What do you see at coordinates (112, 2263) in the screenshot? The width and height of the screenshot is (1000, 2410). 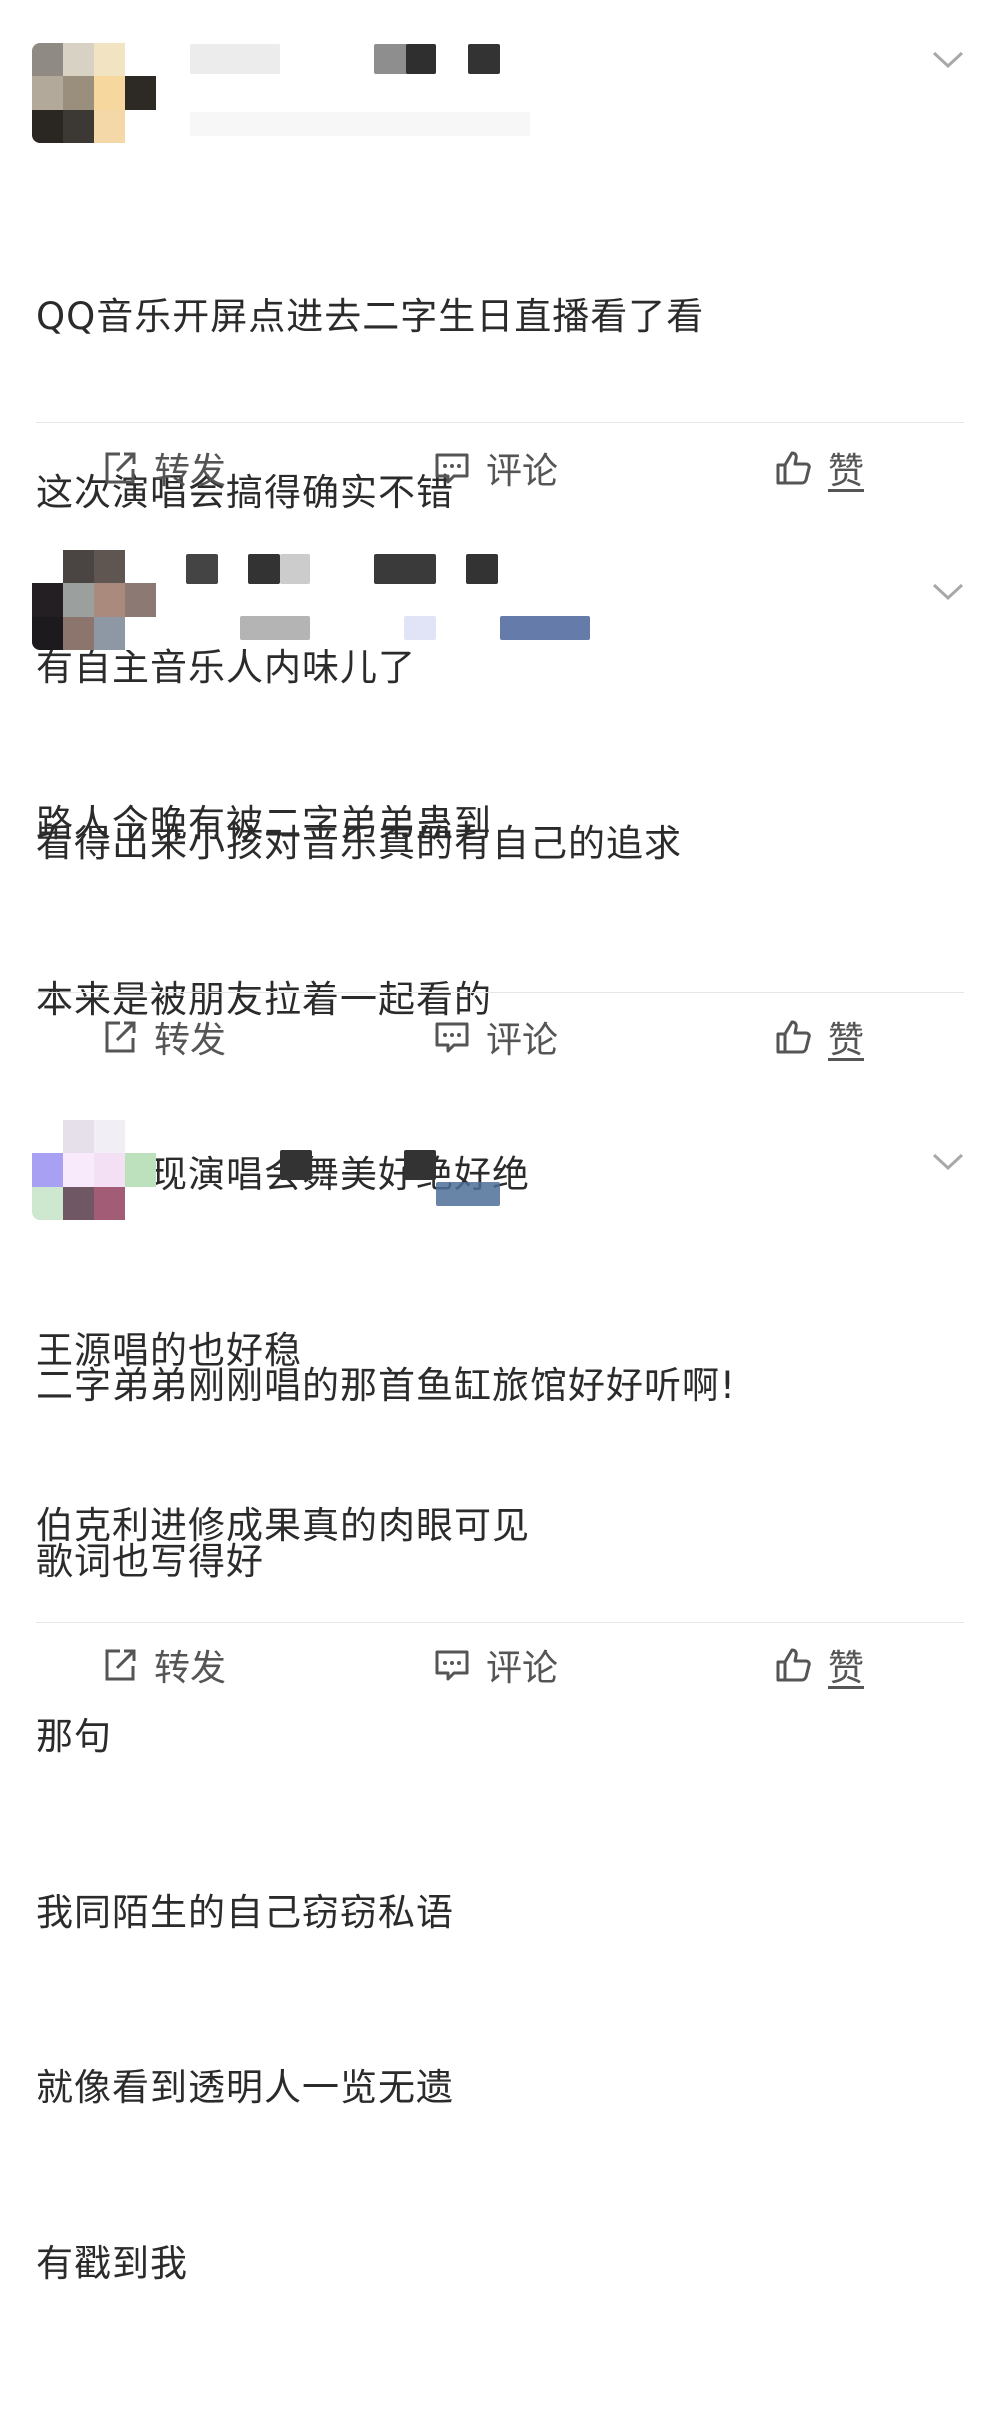 I see `post-line: 有戳到我` at bounding box center [112, 2263].